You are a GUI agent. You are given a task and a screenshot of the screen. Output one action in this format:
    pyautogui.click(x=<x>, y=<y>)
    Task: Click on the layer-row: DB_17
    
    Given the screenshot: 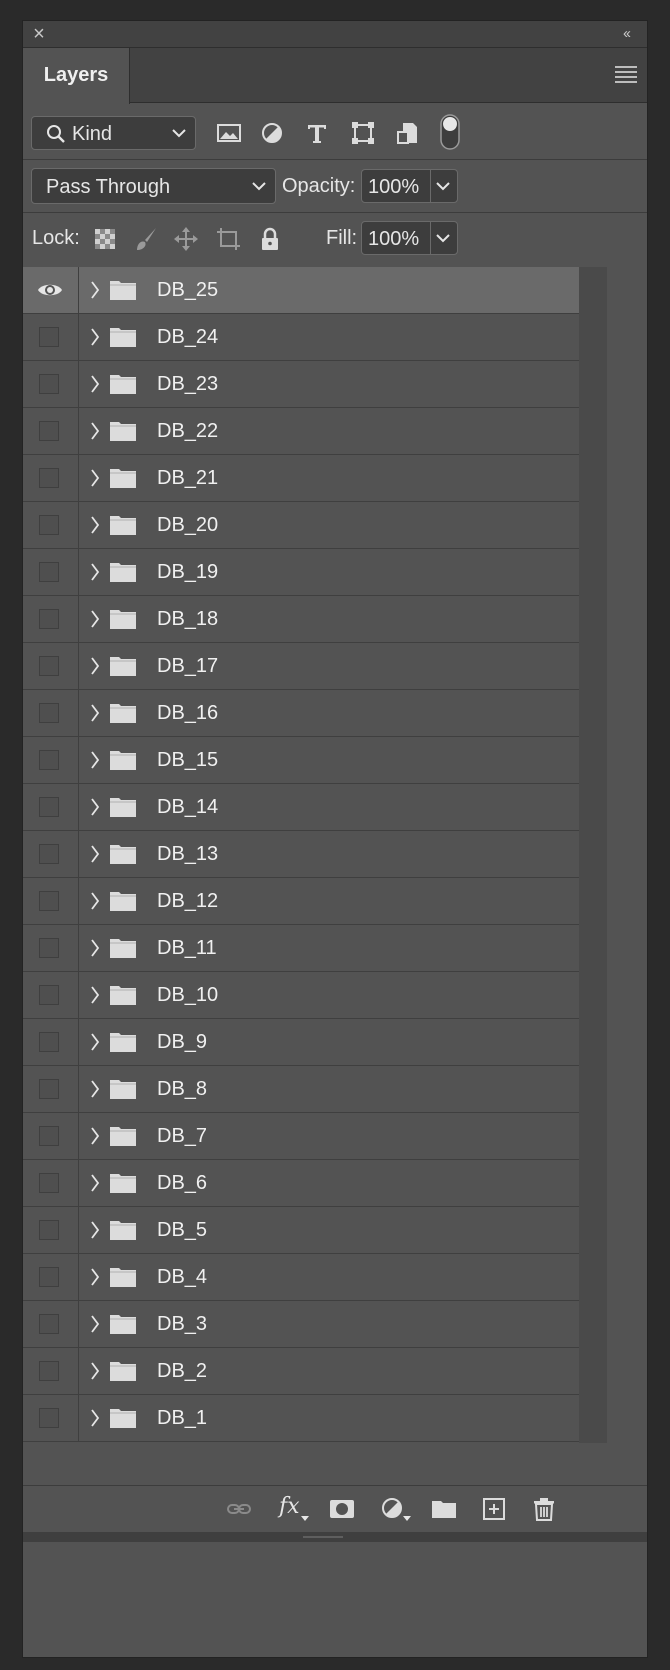 What is the action you would take?
    pyautogui.click(x=301, y=666)
    